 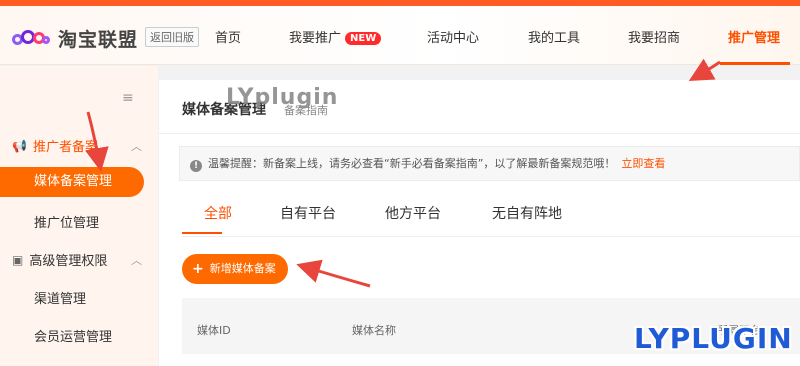 I want to click on taobao-union-logo: 淘宝联盟, so click(x=75, y=38).